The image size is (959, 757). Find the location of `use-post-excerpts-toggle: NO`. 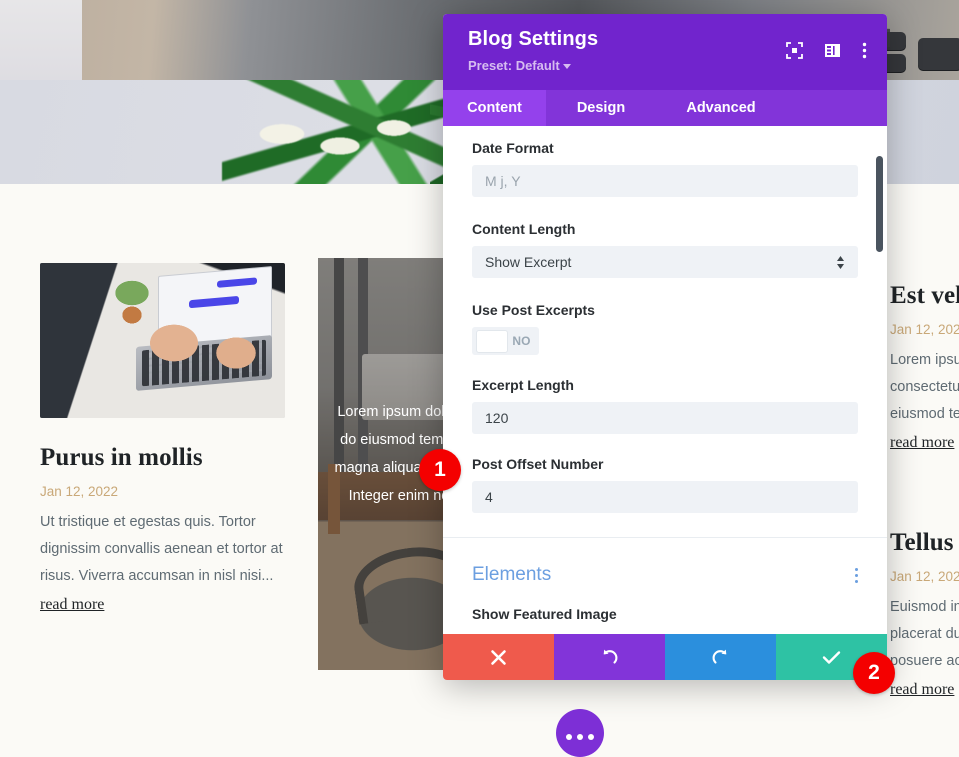

use-post-excerpts-toggle: NO is located at coordinates (505, 341).